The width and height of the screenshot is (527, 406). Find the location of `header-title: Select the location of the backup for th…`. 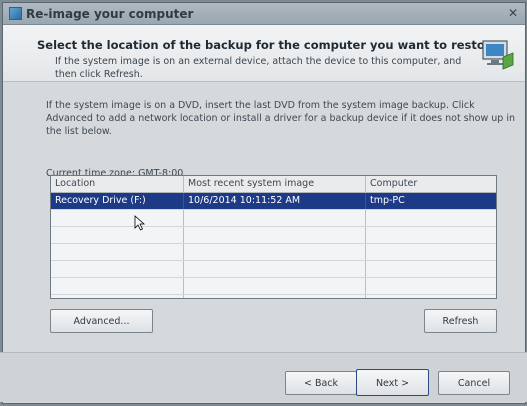

header-title: Select the location of the backup for th… is located at coordinates (268, 45).